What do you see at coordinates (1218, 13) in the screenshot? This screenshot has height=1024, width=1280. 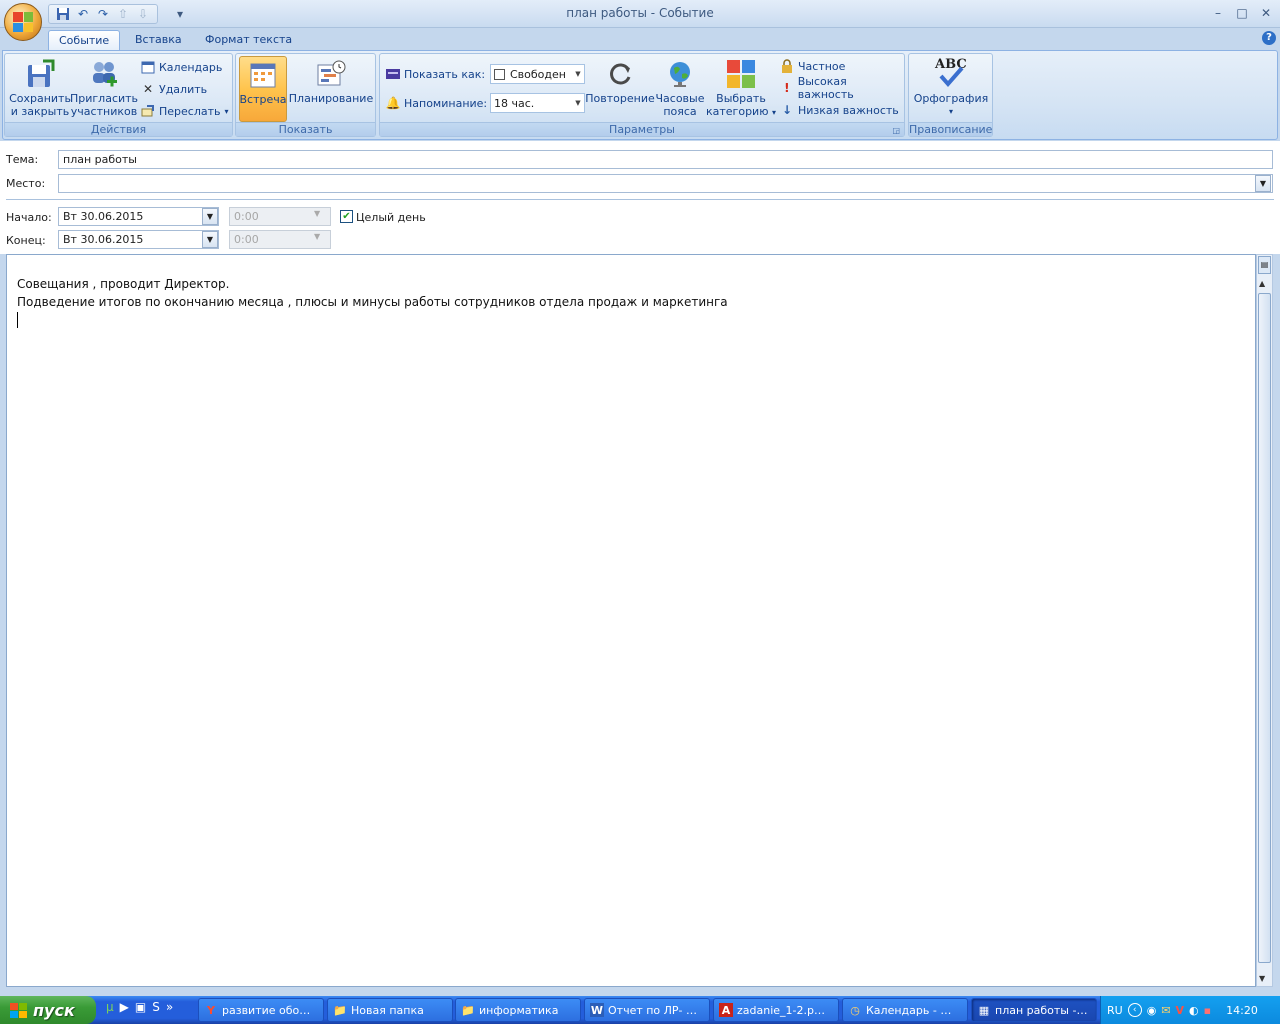 I see `minimize-button: –` at bounding box center [1218, 13].